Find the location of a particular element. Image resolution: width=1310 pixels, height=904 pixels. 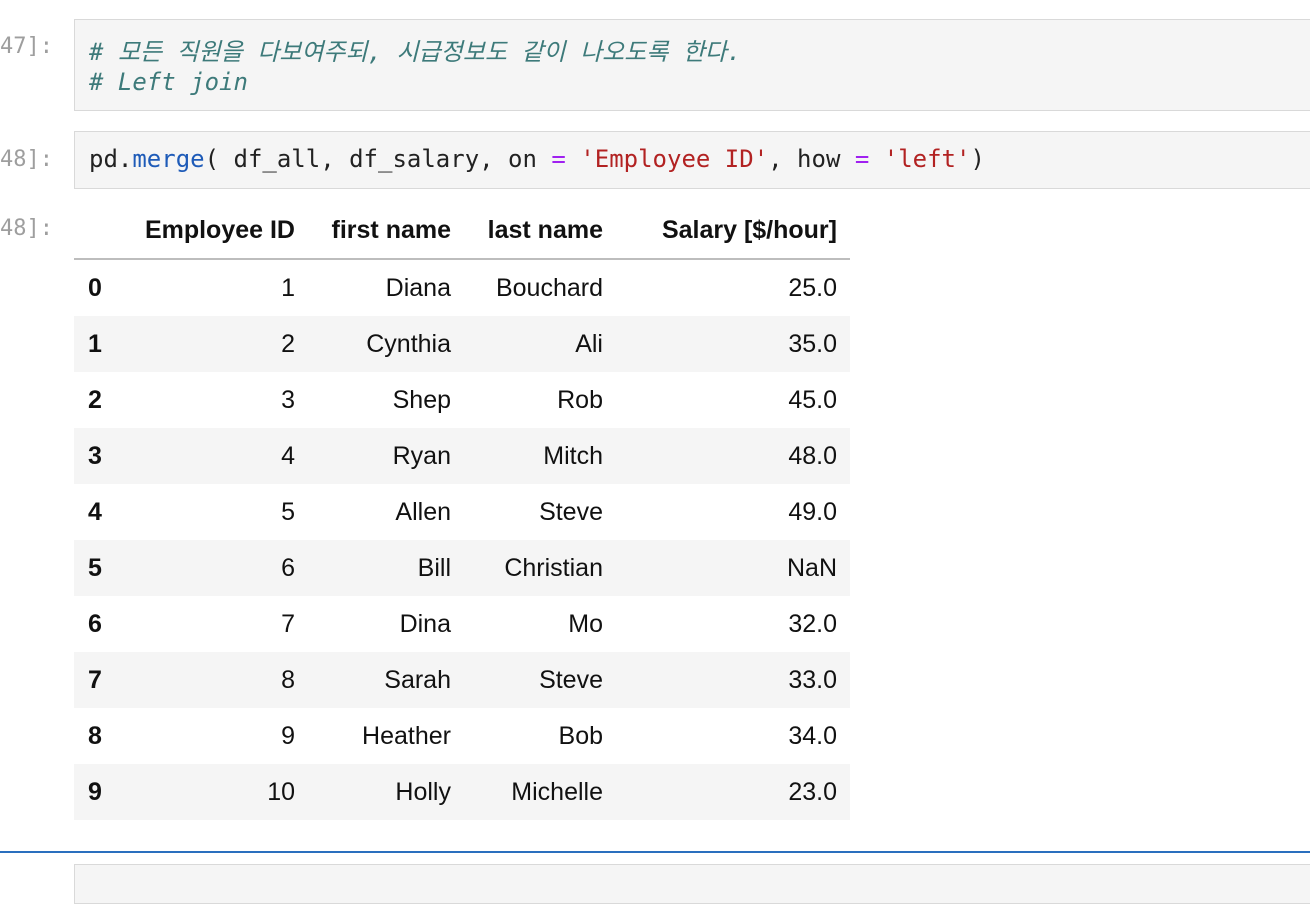

cell-employee-id: 9 is located at coordinates (288, 735).